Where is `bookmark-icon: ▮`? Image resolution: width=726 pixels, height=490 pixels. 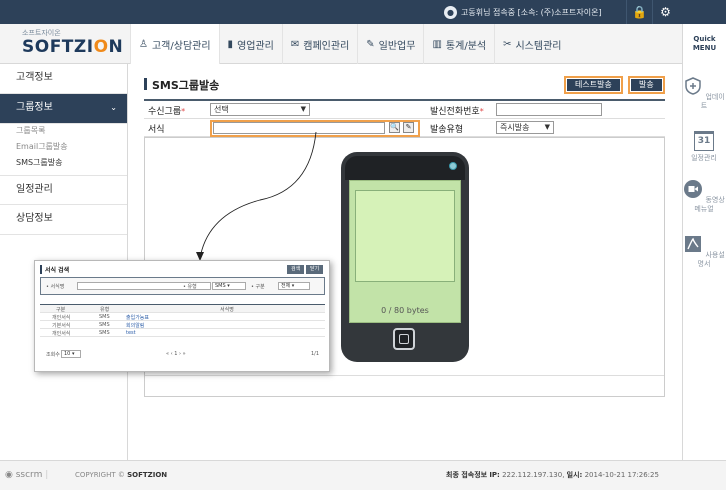
bookmark-icon: ▮ is located at coordinates (230, 44).